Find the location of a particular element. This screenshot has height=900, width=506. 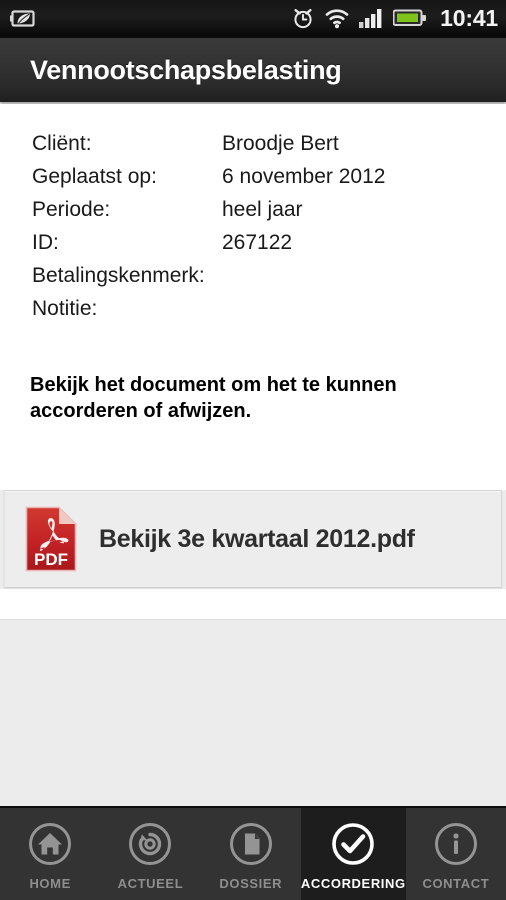

tab-label: CONTACT is located at coordinates (456, 883).